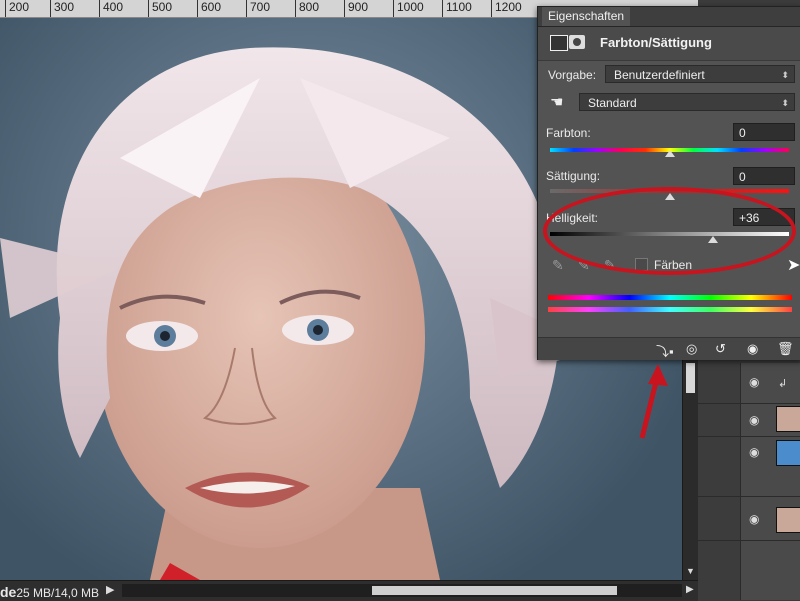  I want to click on hand-icon: ☚, so click(556, 102).